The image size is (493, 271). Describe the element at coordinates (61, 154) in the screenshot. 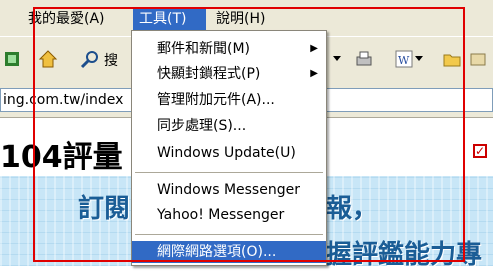

I see `site-logo: 104評量` at that location.